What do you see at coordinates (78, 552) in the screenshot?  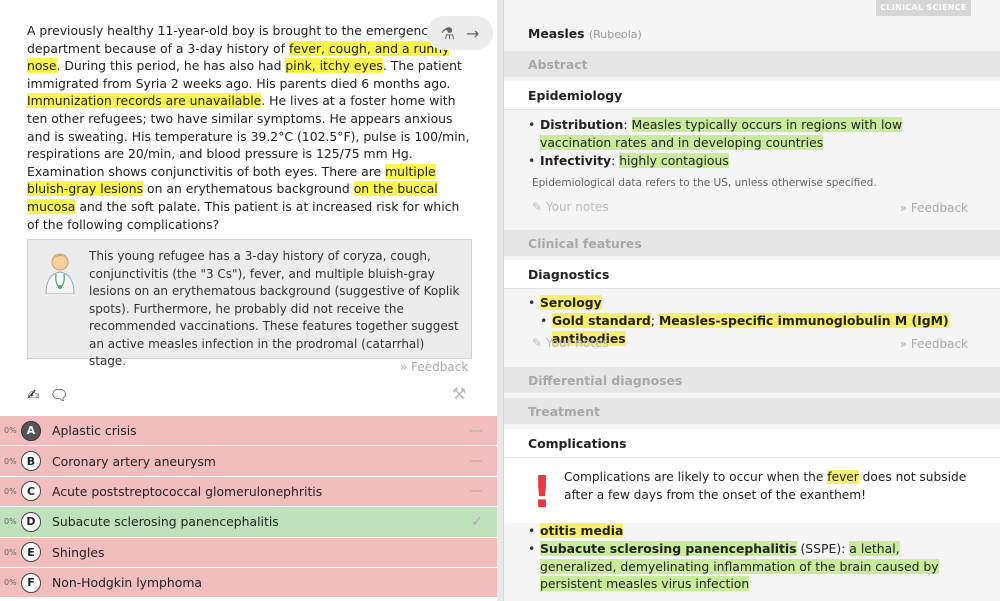 I see `answer-text: Shingles` at bounding box center [78, 552].